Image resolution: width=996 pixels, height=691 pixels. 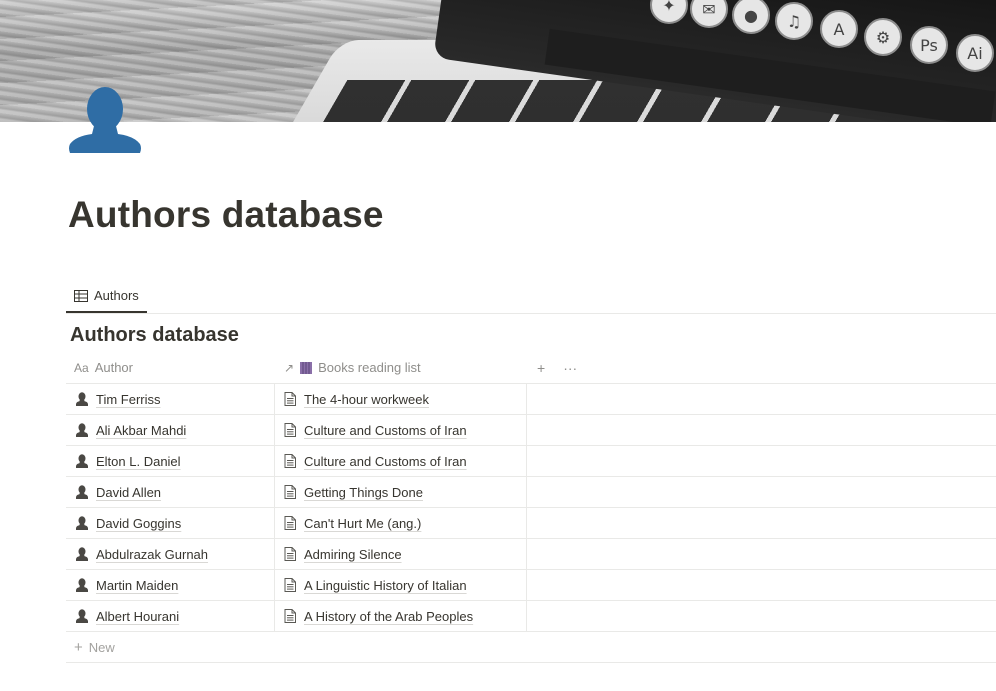 I want to click on author-cell: Albert Hourani, so click(x=170, y=616).